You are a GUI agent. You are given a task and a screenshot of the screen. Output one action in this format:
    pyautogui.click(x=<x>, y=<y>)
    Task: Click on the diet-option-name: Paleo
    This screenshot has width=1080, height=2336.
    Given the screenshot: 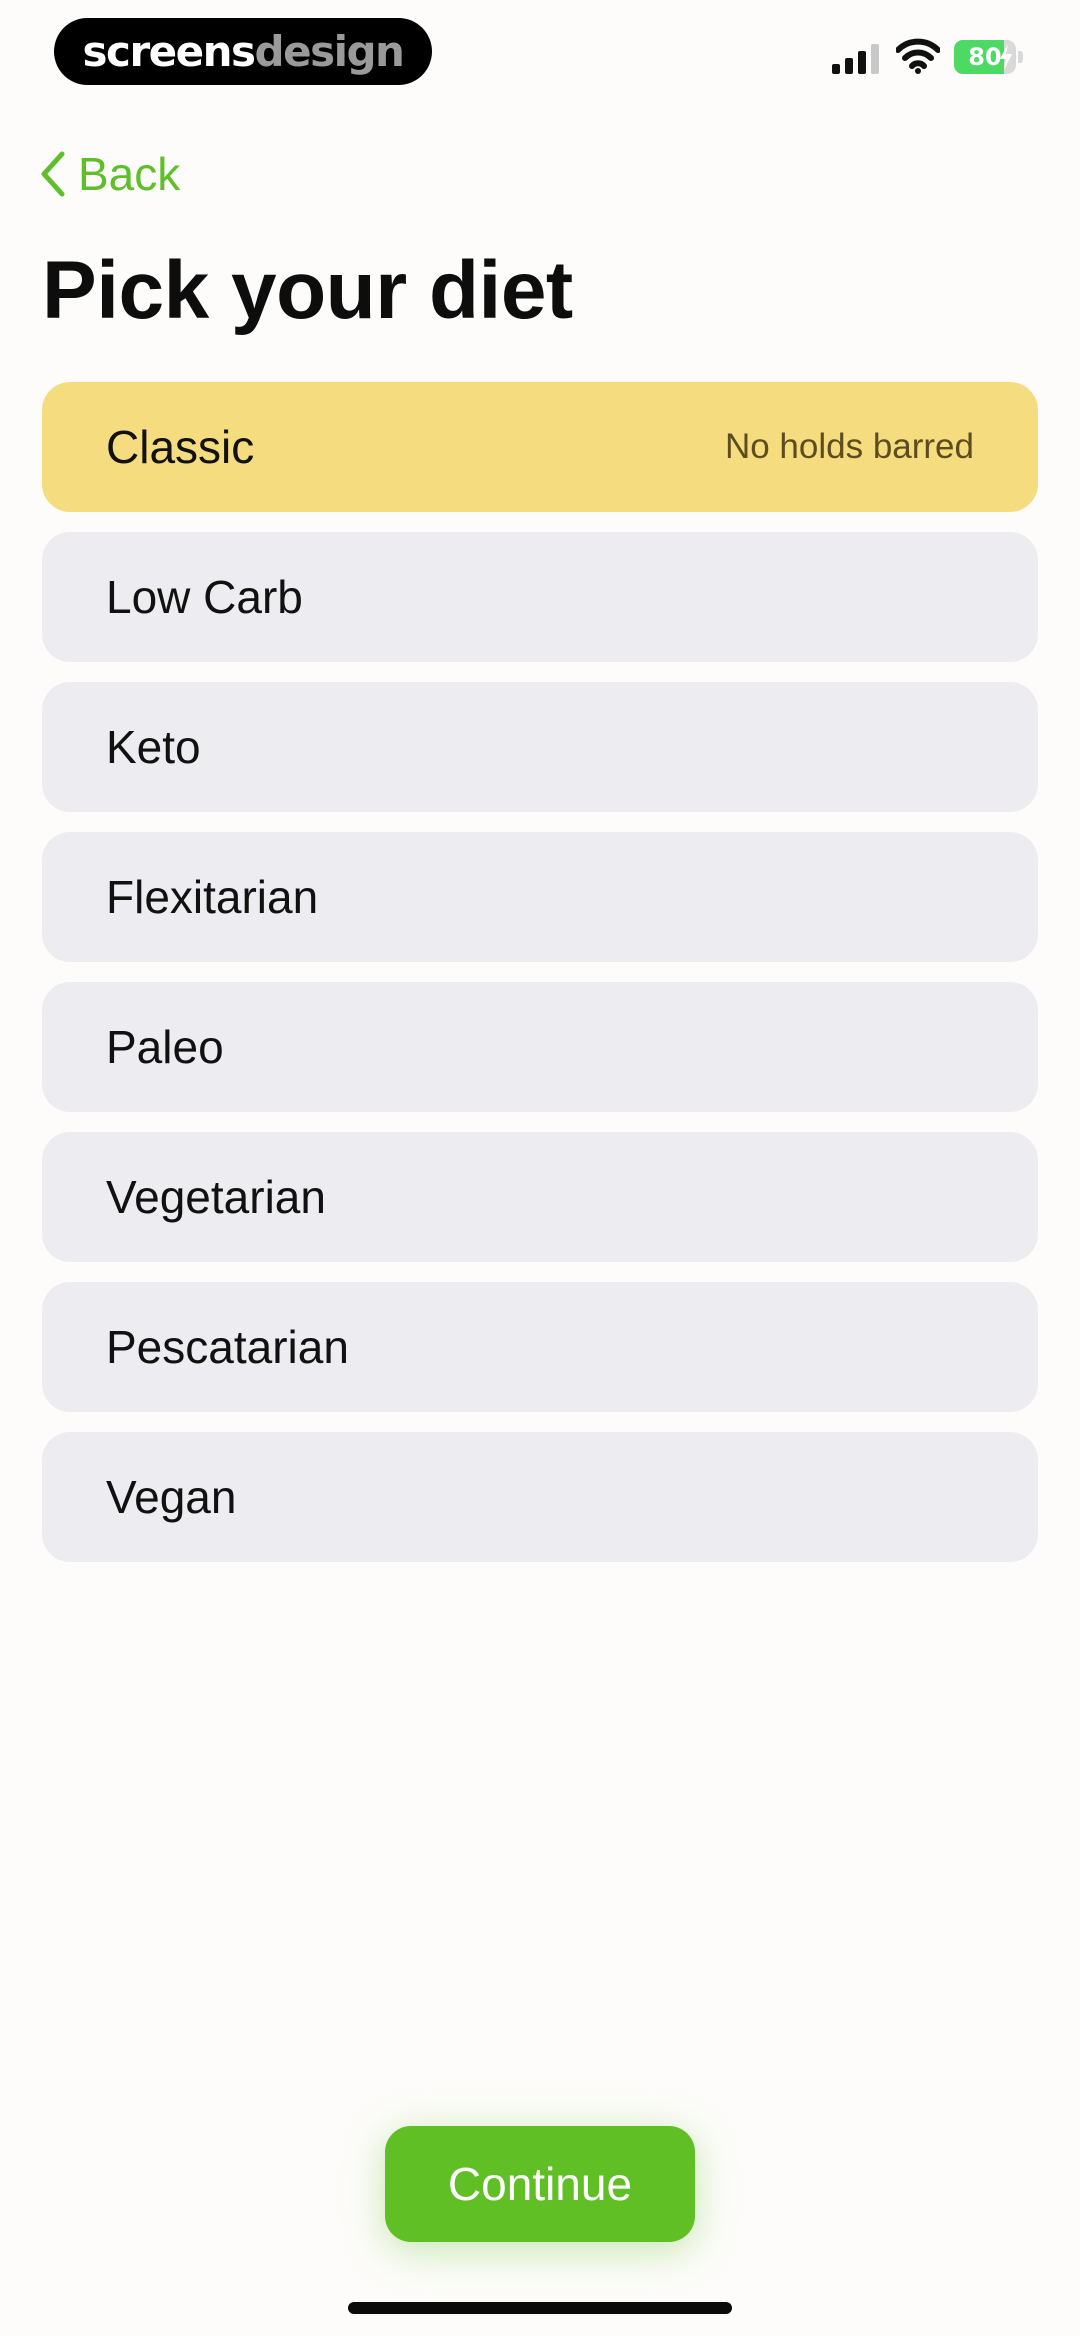 What is the action you would take?
    pyautogui.click(x=165, y=1047)
    